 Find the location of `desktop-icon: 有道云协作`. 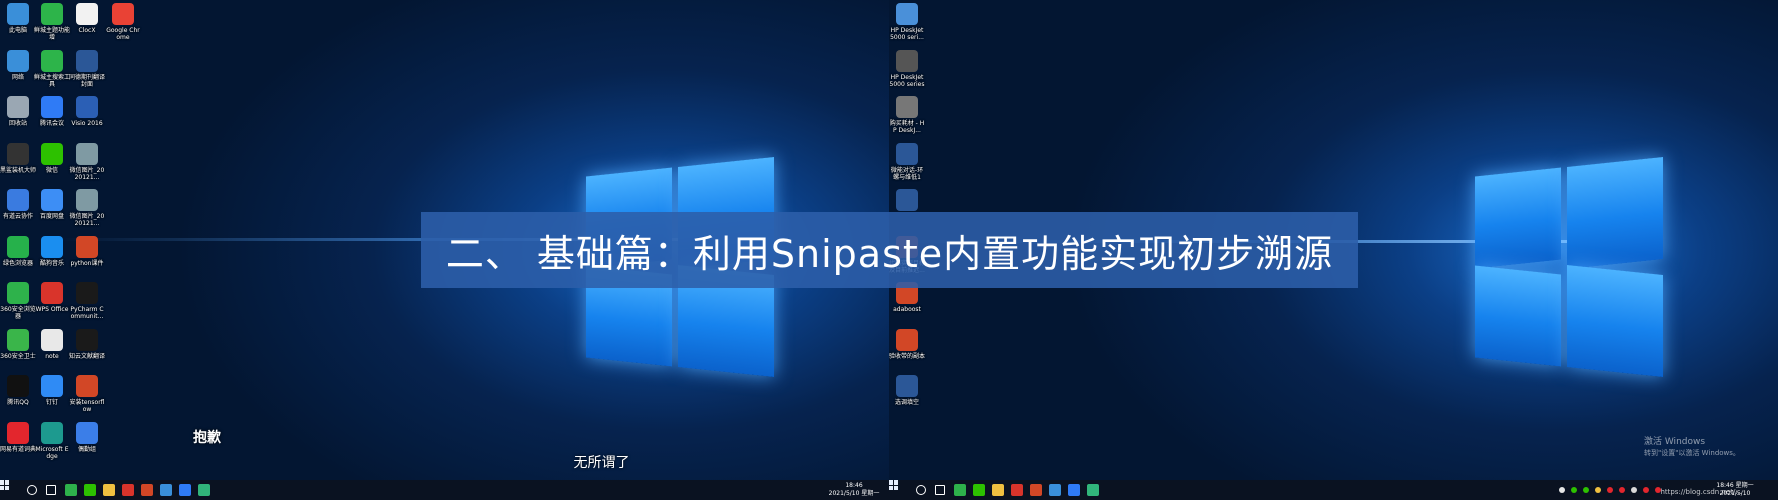

desktop-icon: 有道云协作 is located at coordinates (18, 204).